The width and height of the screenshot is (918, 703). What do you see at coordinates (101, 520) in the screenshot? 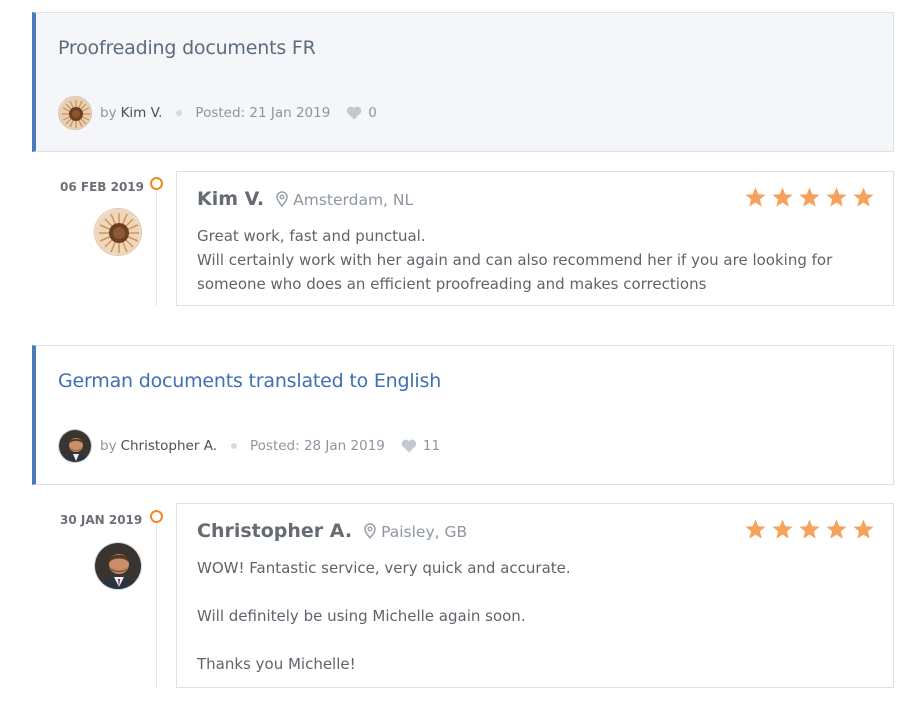
I see `review-date: 30 JAN 2019` at bounding box center [101, 520].